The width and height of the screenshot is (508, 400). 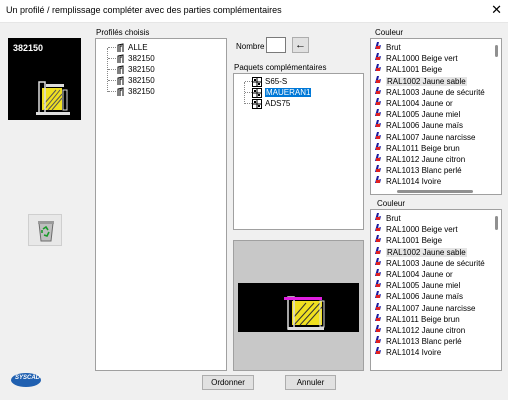 I want to click on color1-scrollbar, so click(x=496, y=51).